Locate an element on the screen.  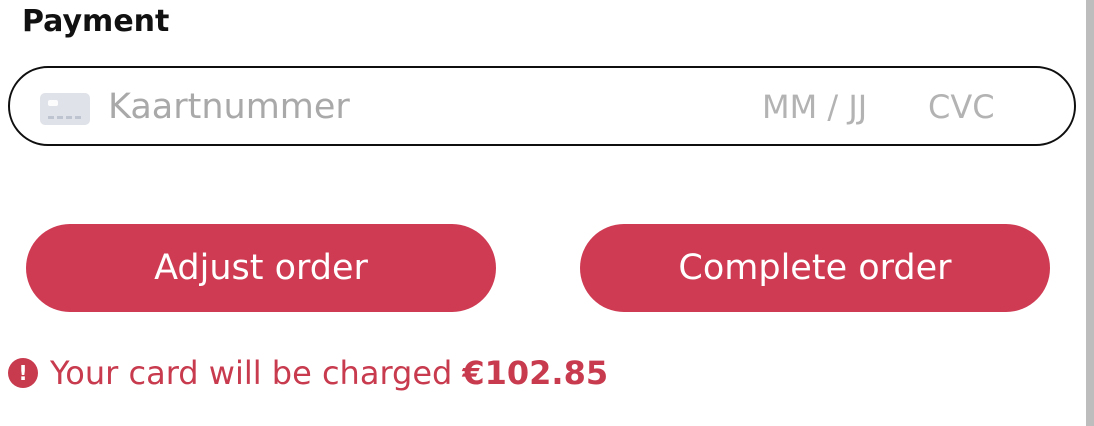
charge-notice-text: Your card will be charged is located at coordinates (251, 373).